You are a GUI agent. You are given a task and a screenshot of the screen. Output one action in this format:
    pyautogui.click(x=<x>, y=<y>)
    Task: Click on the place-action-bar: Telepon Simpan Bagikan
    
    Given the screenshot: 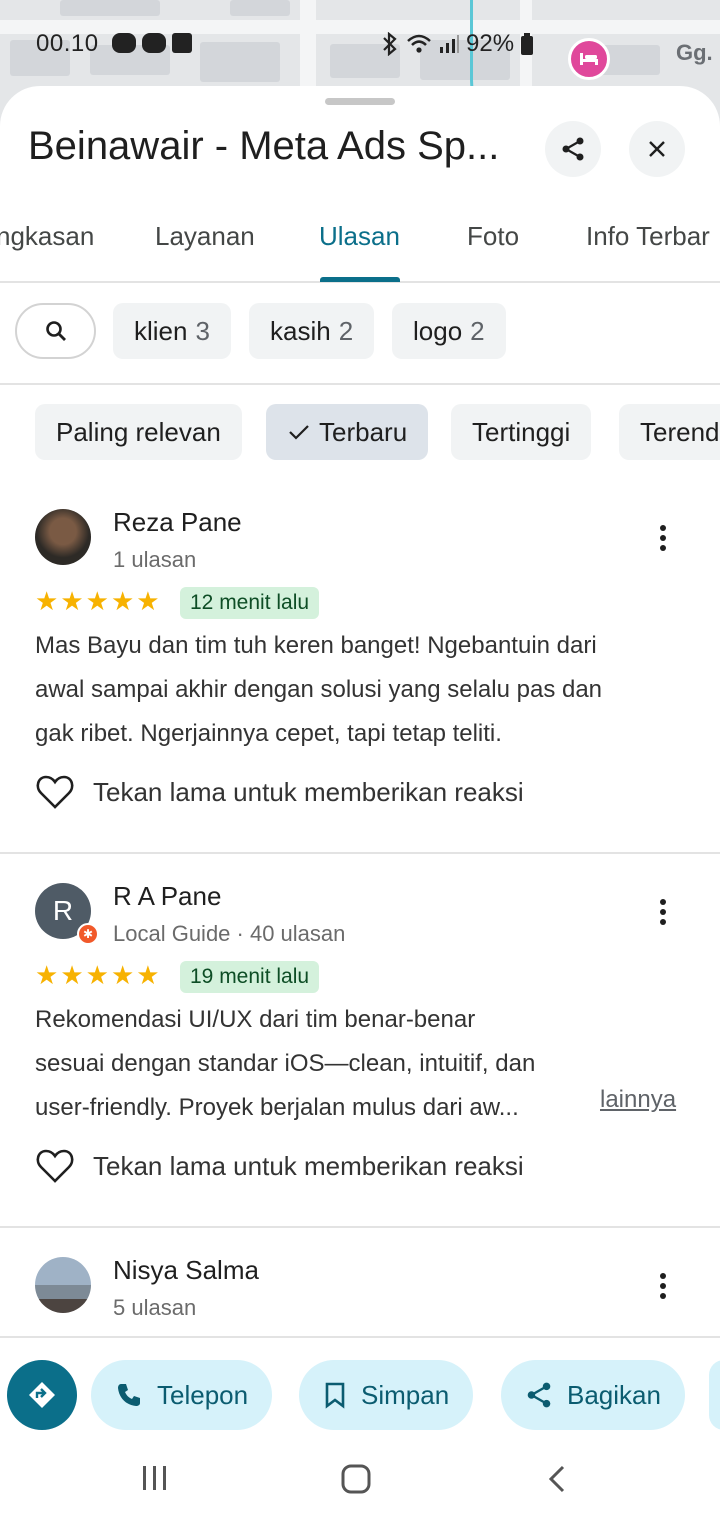 What is the action you would take?
    pyautogui.click(x=360, y=1386)
    